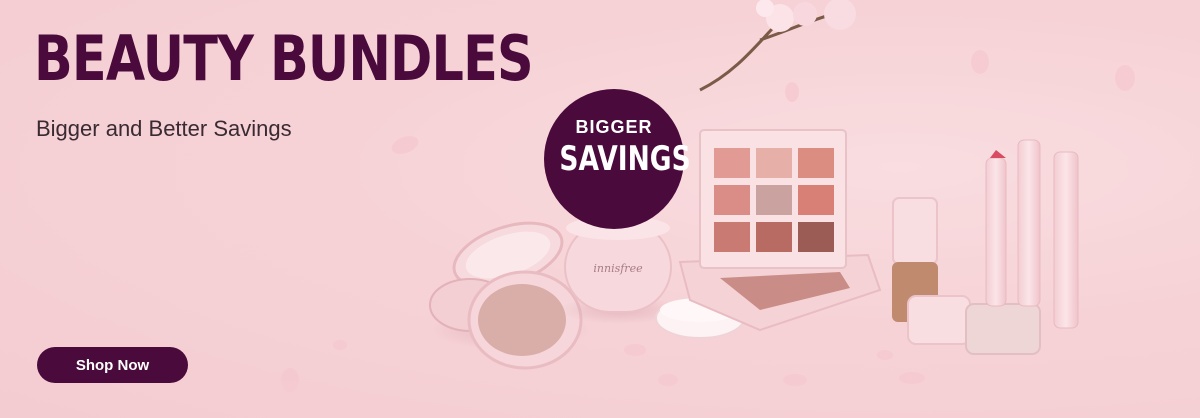 This screenshot has height=418, width=1200. What do you see at coordinates (1032, 234) in the screenshot?
I see `lipsticks` at bounding box center [1032, 234].